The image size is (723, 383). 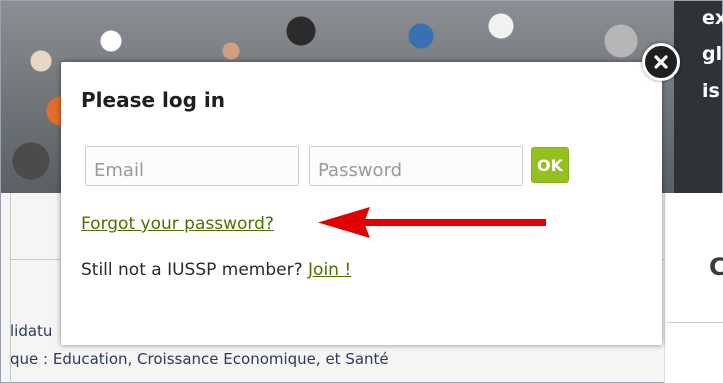 What do you see at coordinates (432, 222) in the screenshot?
I see `red-arrow-icon` at bounding box center [432, 222].